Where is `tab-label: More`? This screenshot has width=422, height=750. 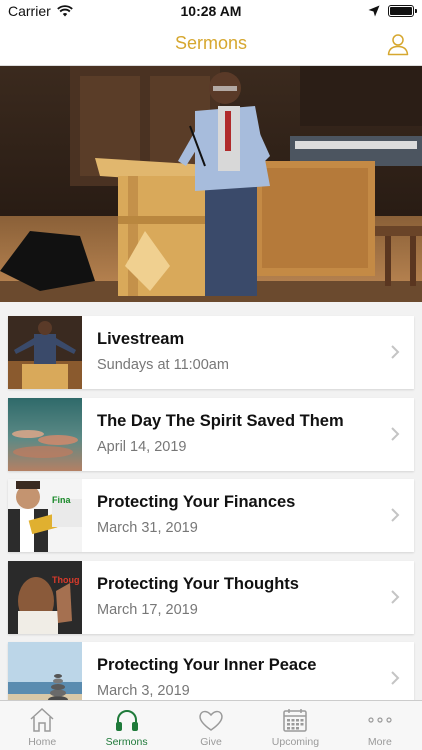
tab-label: More is located at coordinates (379, 742).